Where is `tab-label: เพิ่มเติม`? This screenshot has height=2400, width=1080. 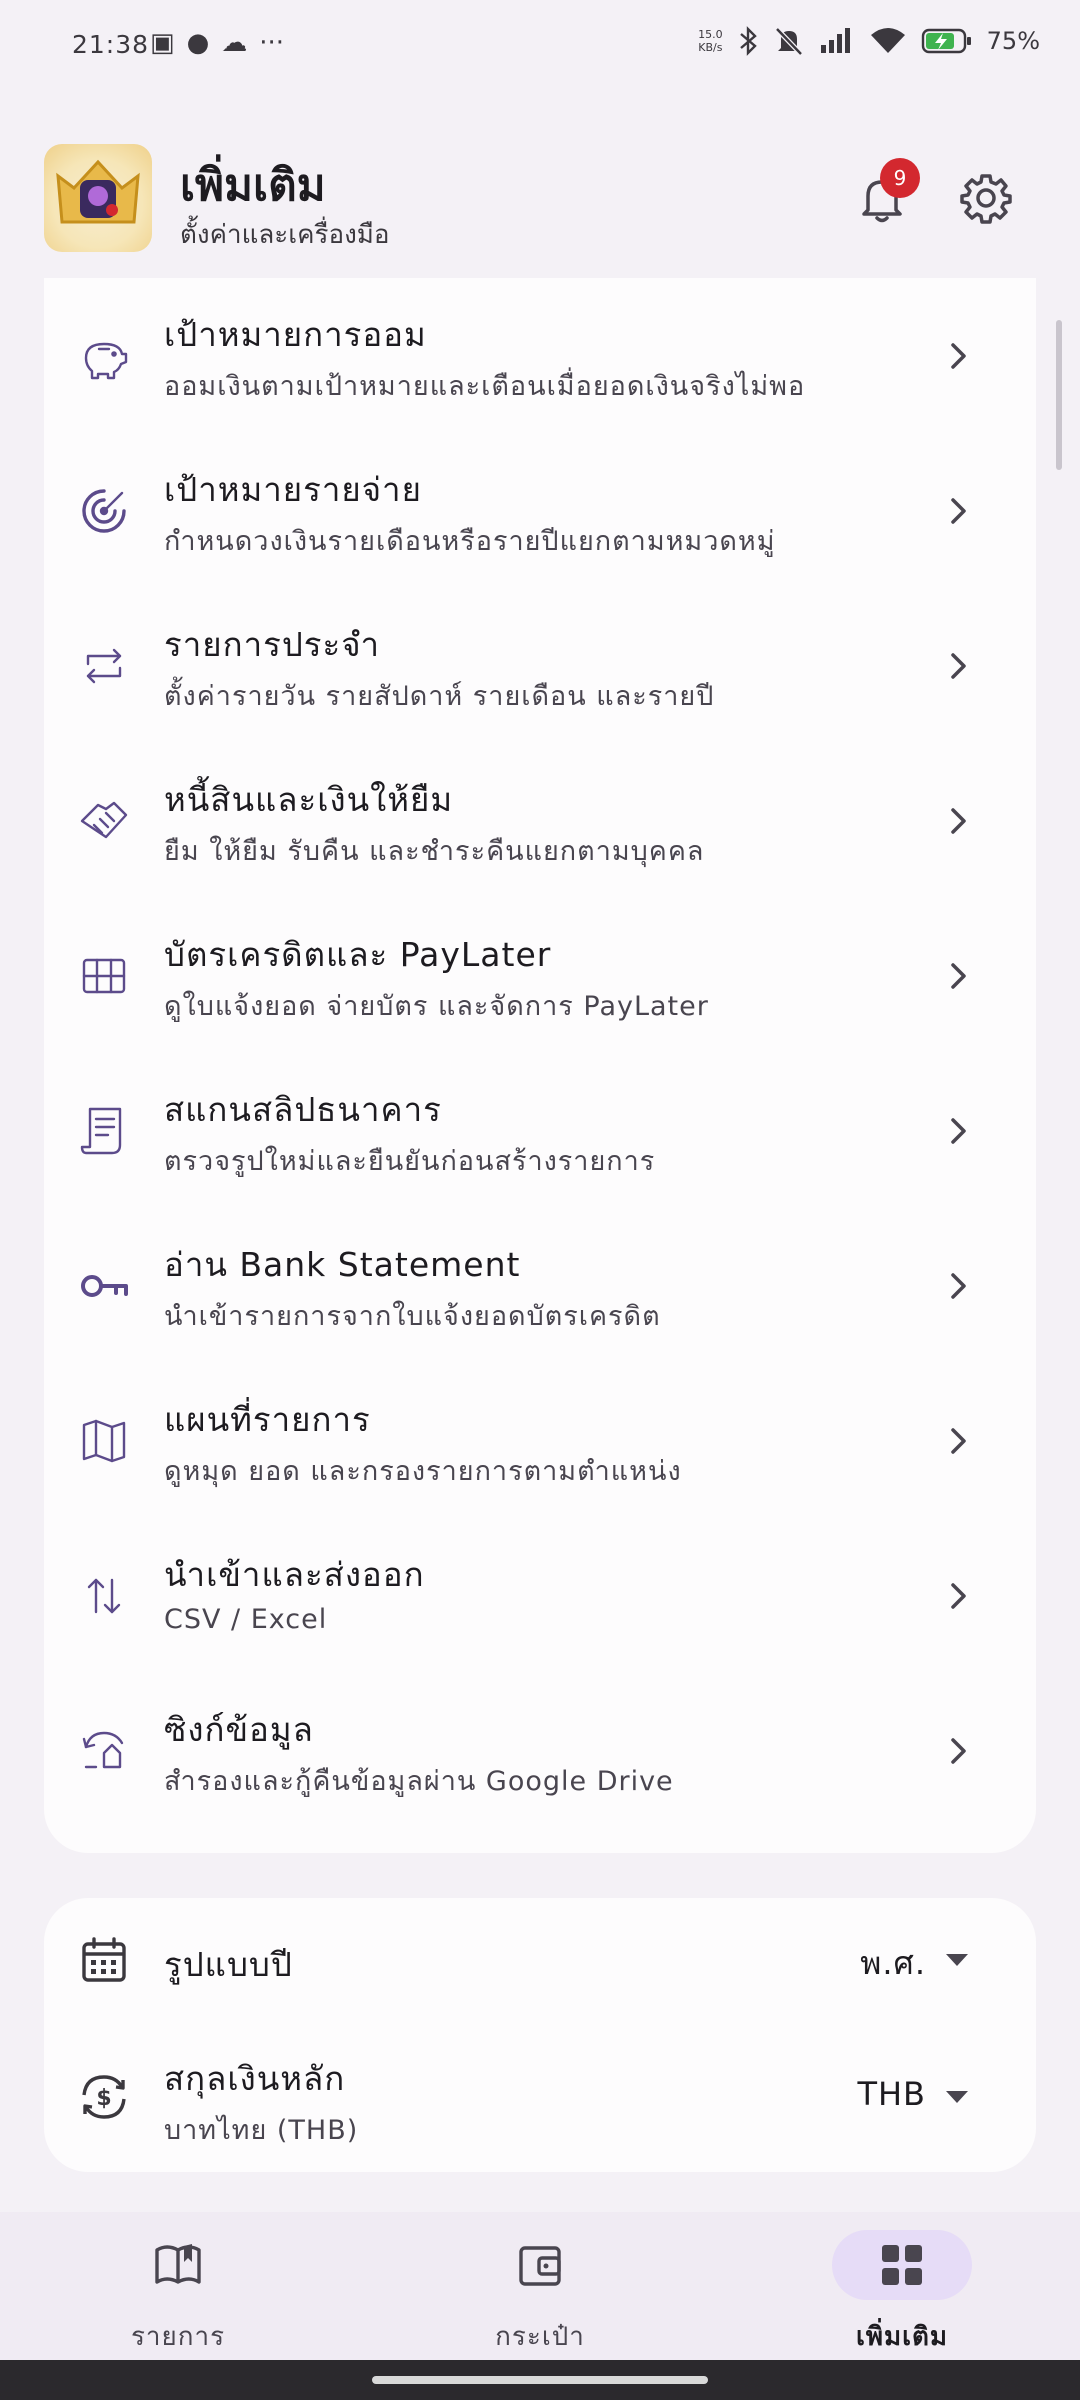
tab-label: เพิ่มเติม is located at coordinates (902, 2337).